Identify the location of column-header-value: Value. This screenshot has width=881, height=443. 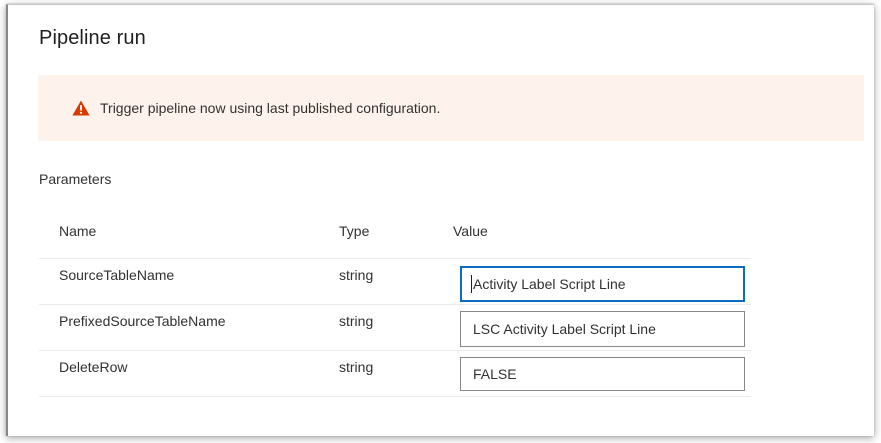
(470, 231).